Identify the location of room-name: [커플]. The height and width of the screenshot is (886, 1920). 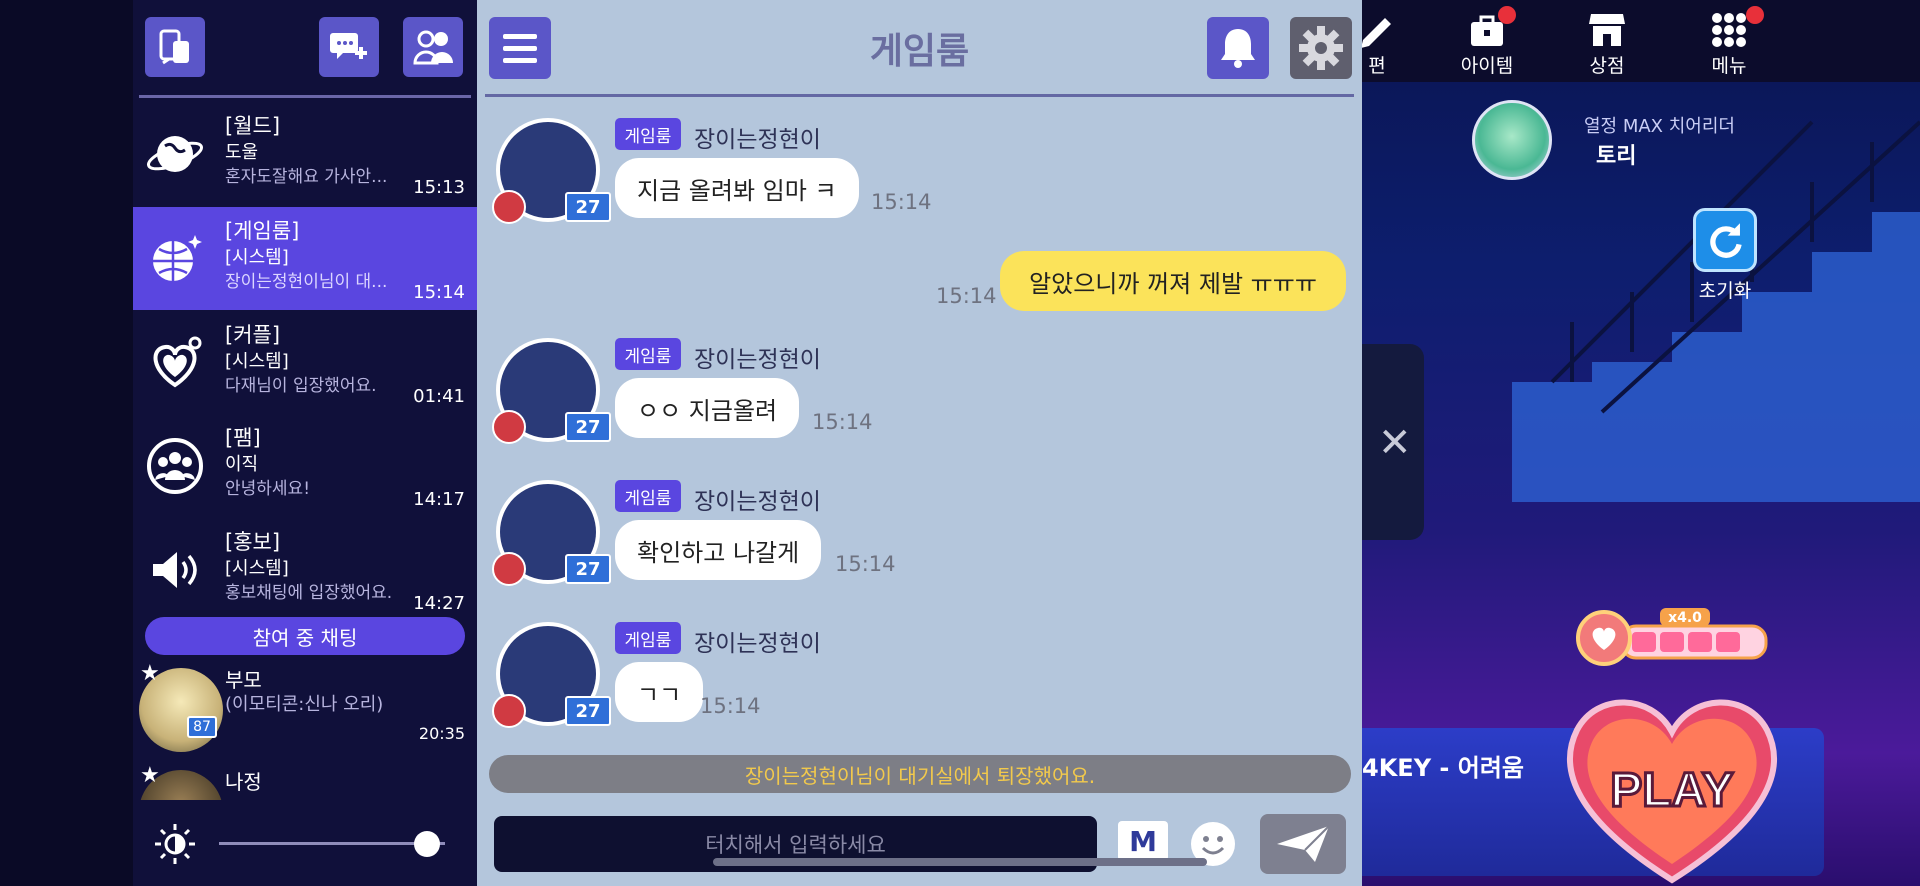
(253, 335).